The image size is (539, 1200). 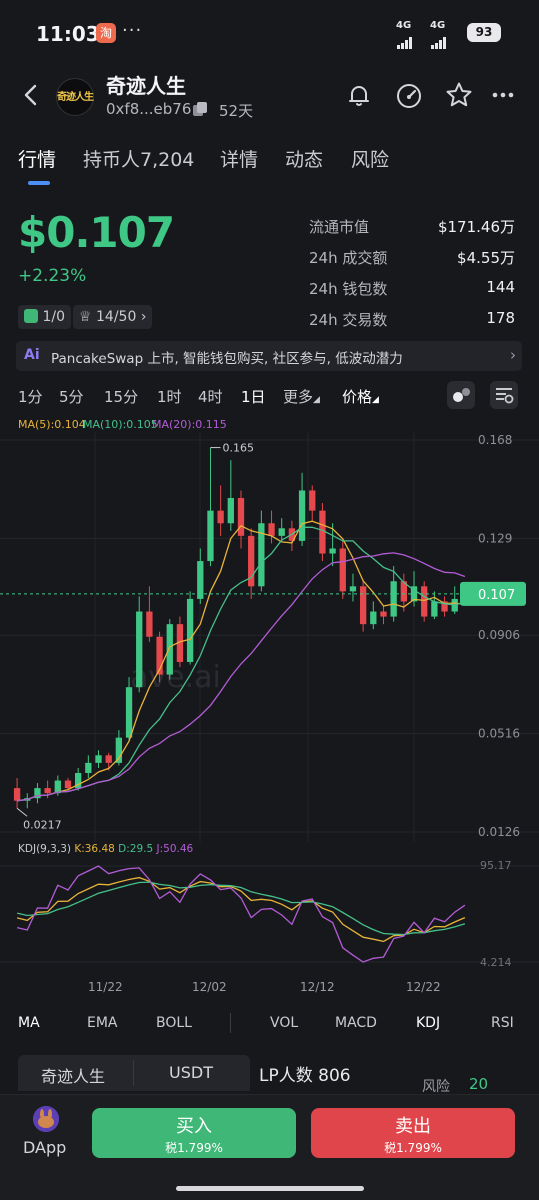 What do you see at coordinates (239, 158) in the screenshot?
I see `tab-details: 详情` at bounding box center [239, 158].